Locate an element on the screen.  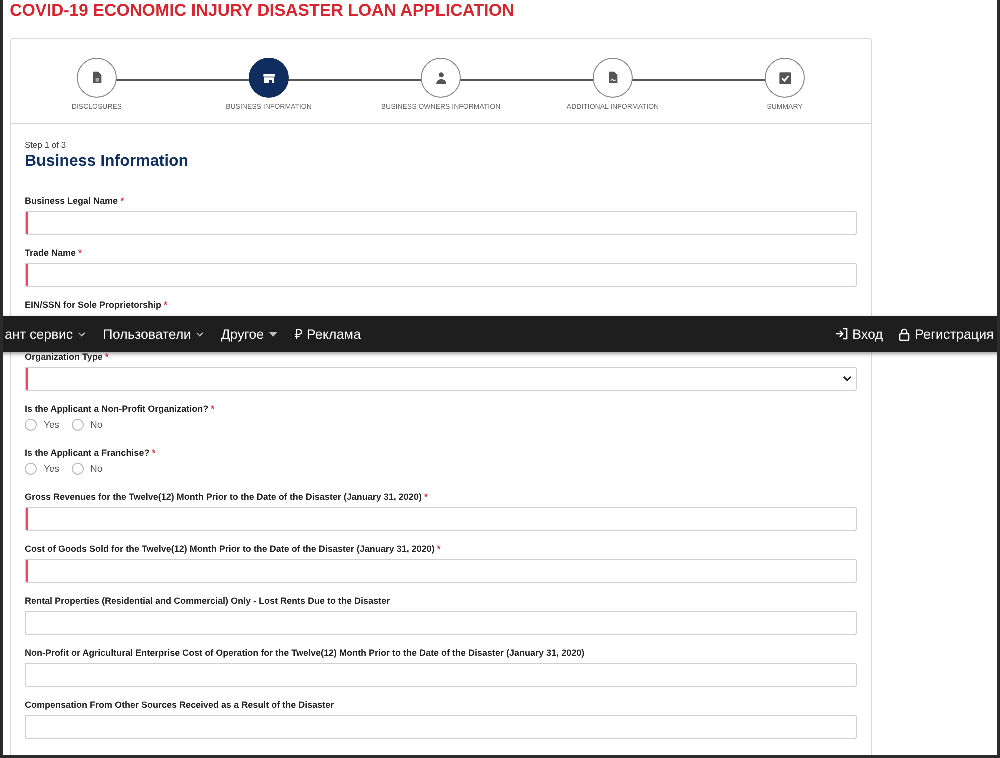
field-label: Compensation From Other Sources Received as a Result of the Disaster is located at coordinates (180, 705).